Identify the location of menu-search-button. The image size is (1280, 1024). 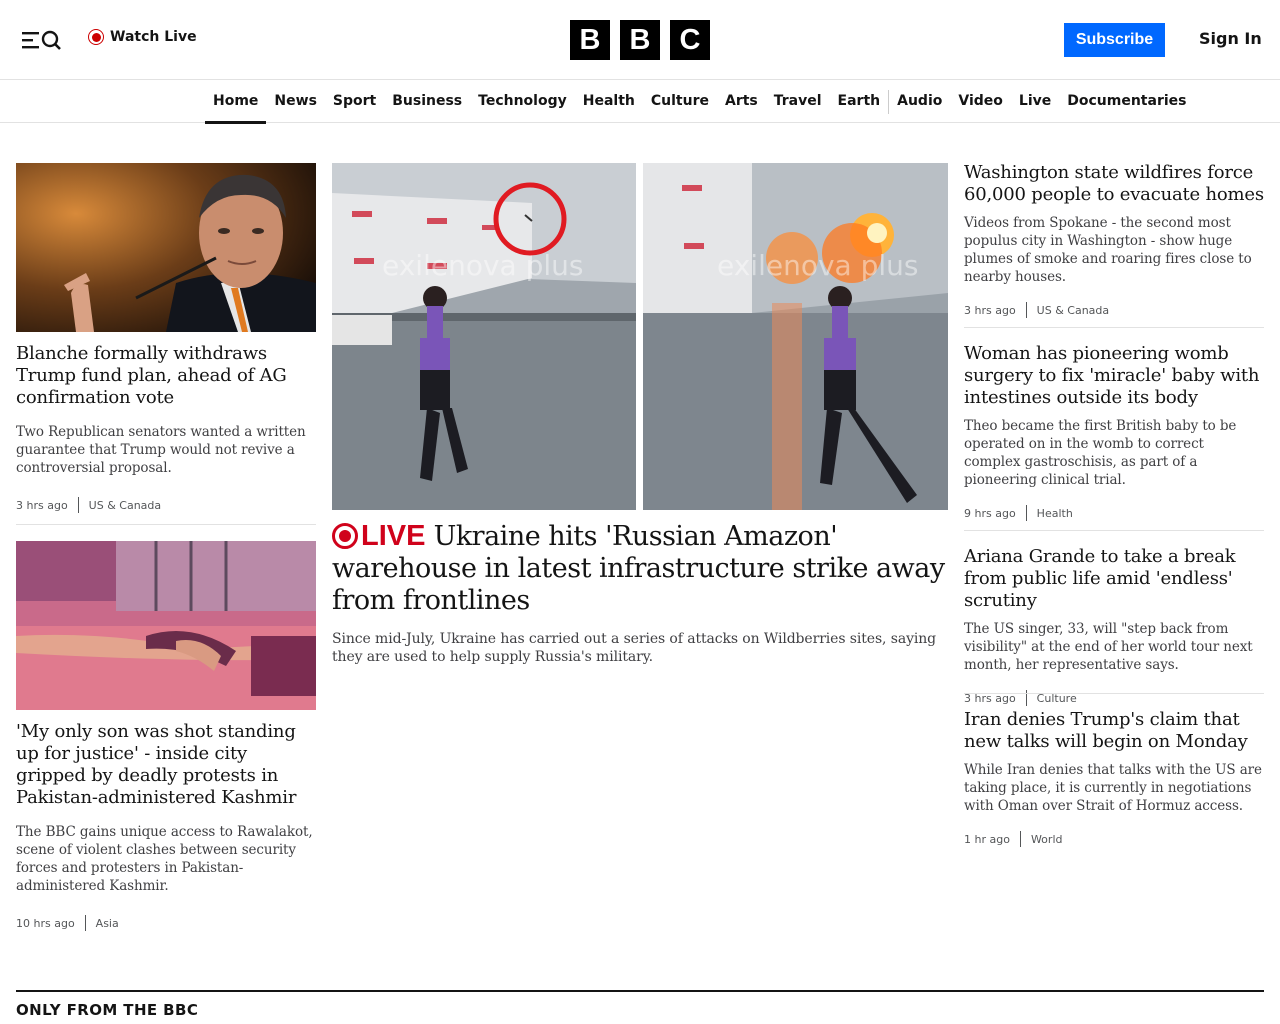
(42, 40).